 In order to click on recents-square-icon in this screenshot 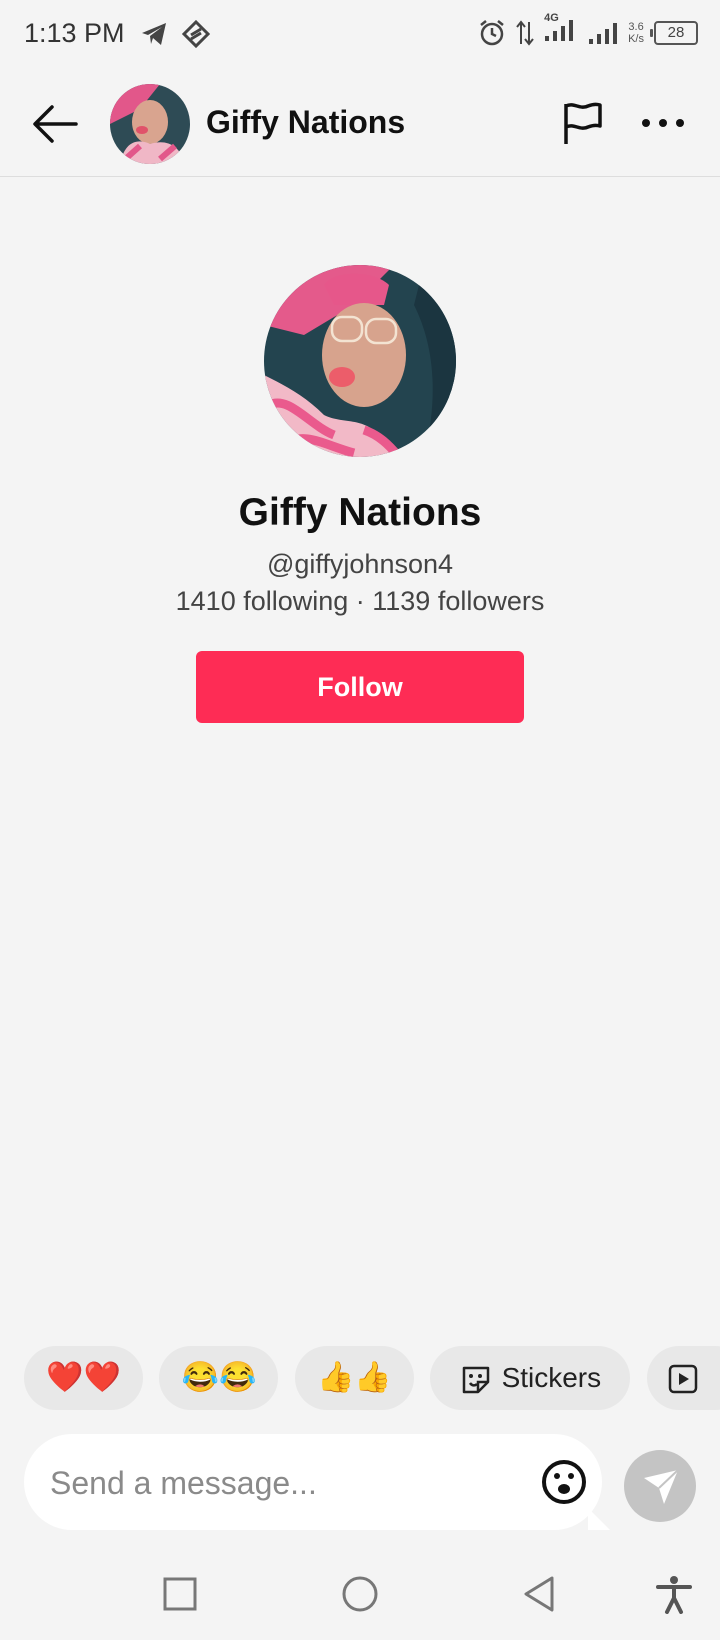, I will do `click(180, 1594)`.